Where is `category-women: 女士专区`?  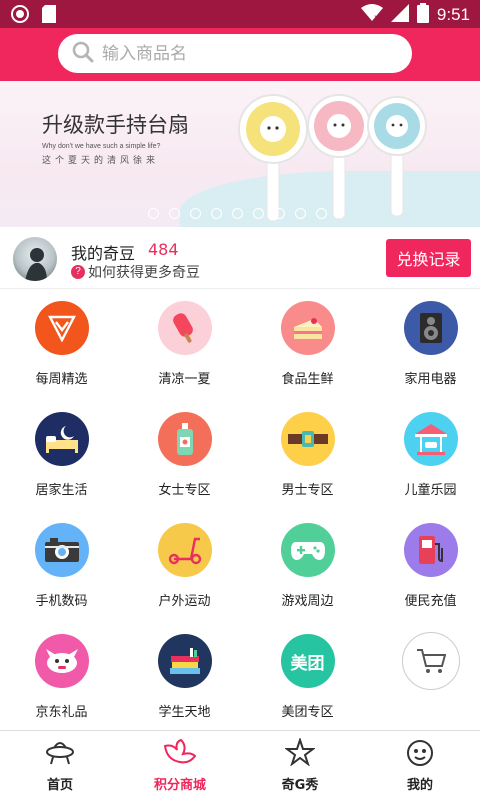
category-women: 女士专区 is located at coordinates (184, 456).